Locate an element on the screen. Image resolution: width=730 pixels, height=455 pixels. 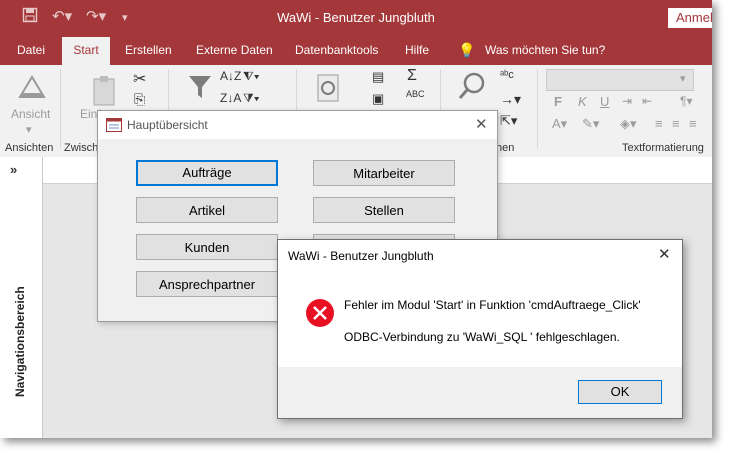
copy-icon: ⎘ is located at coordinates (139, 99).